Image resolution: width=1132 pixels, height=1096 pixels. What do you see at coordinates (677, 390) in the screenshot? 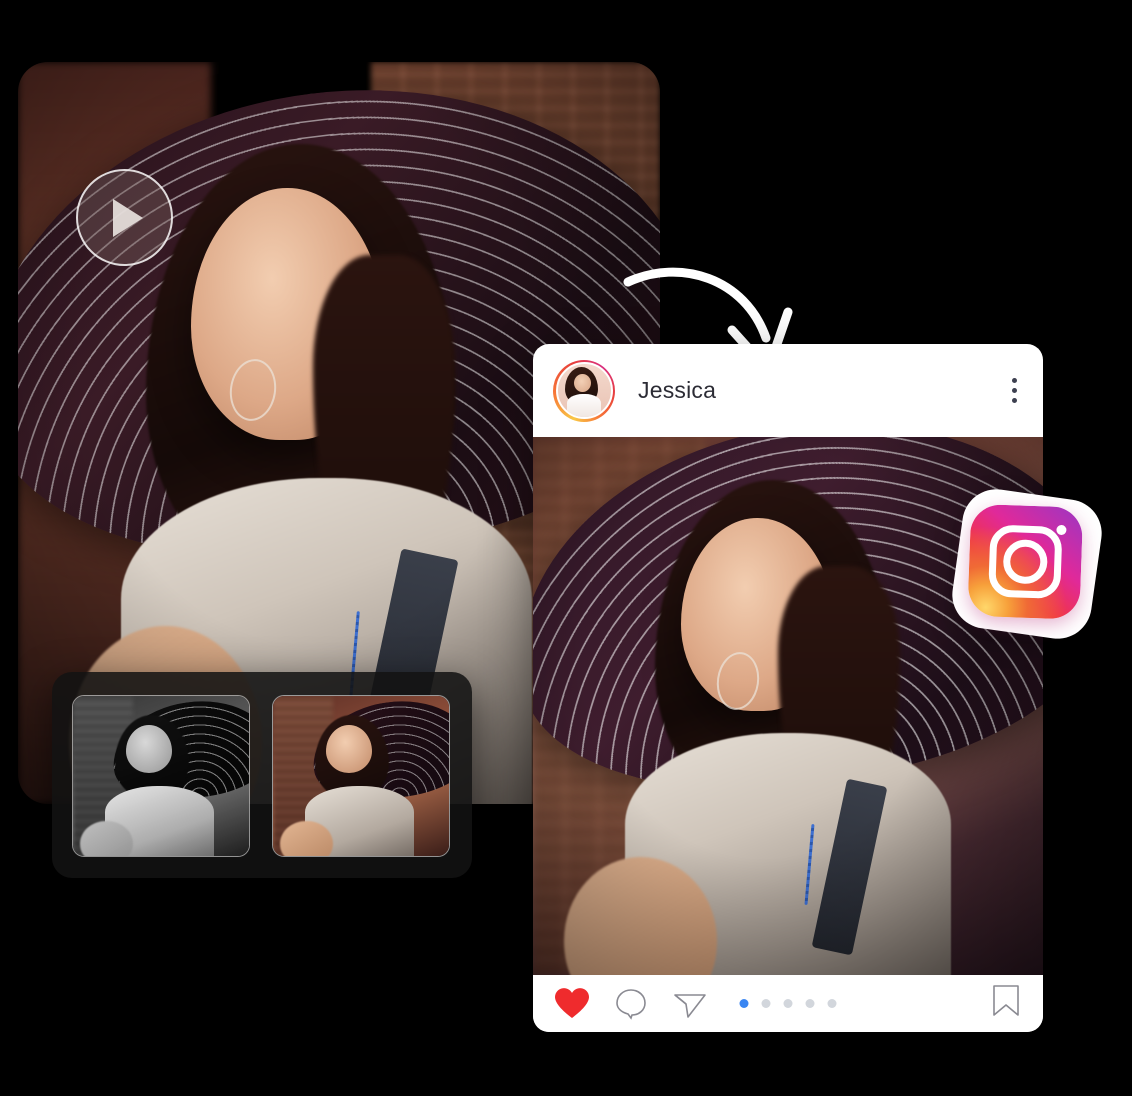
I see `post-username: Jessica` at bounding box center [677, 390].